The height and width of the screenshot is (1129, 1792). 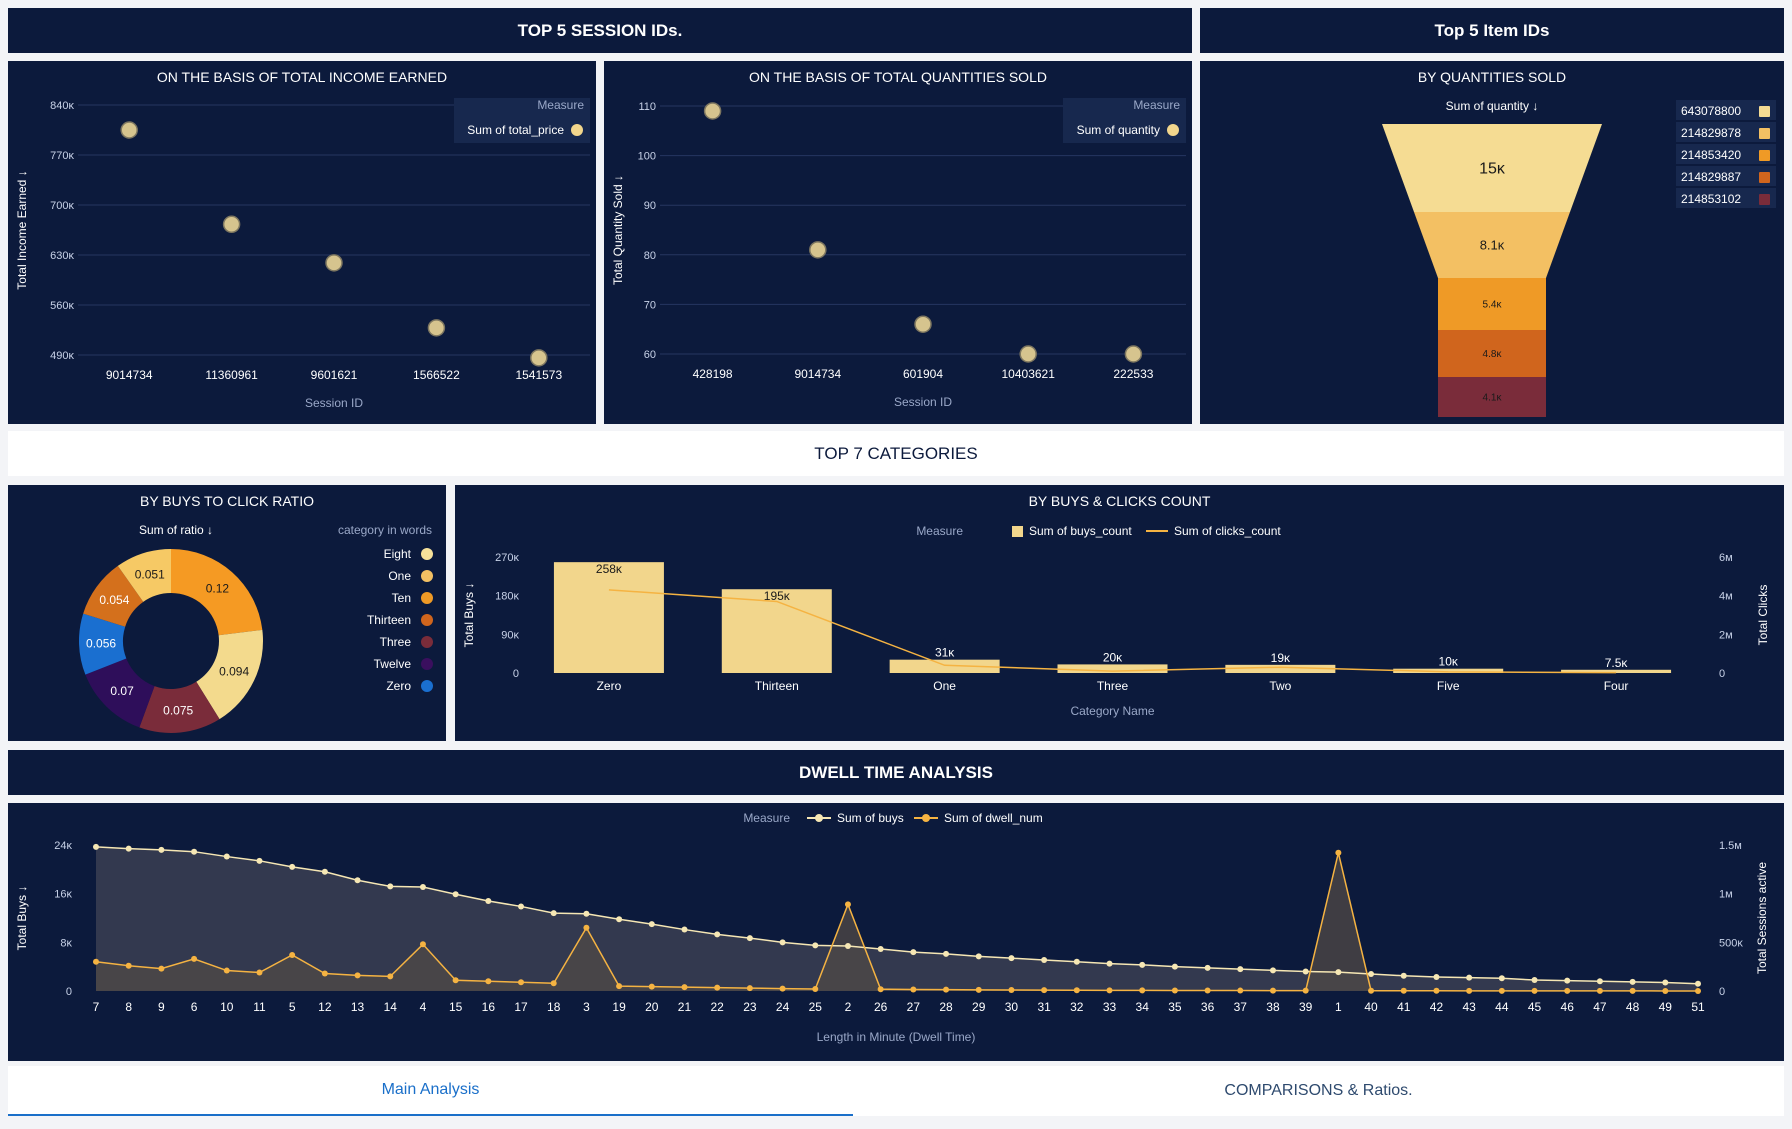 I want to click on dwell-header: DWELL TIME ANALYSIS, so click(x=896, y=772).